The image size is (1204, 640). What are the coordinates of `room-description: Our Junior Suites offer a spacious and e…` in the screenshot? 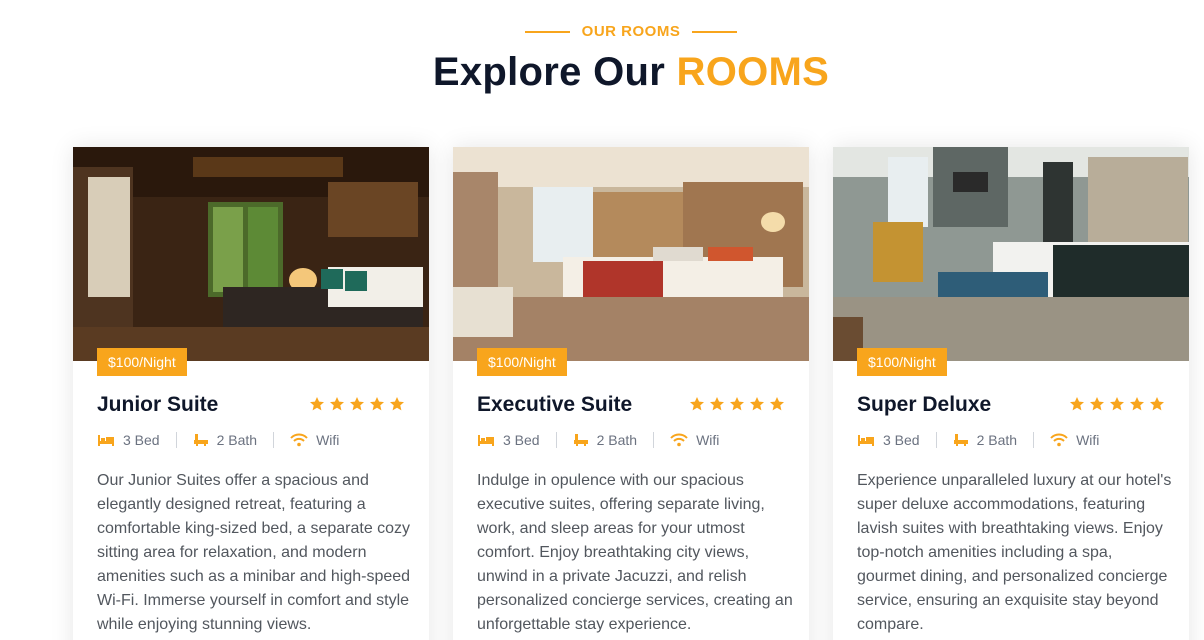 It's located at (254, 552).